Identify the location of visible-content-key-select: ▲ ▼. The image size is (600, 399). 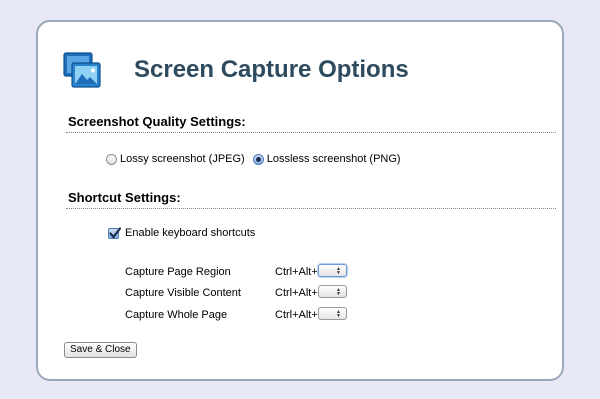
(332, 291).